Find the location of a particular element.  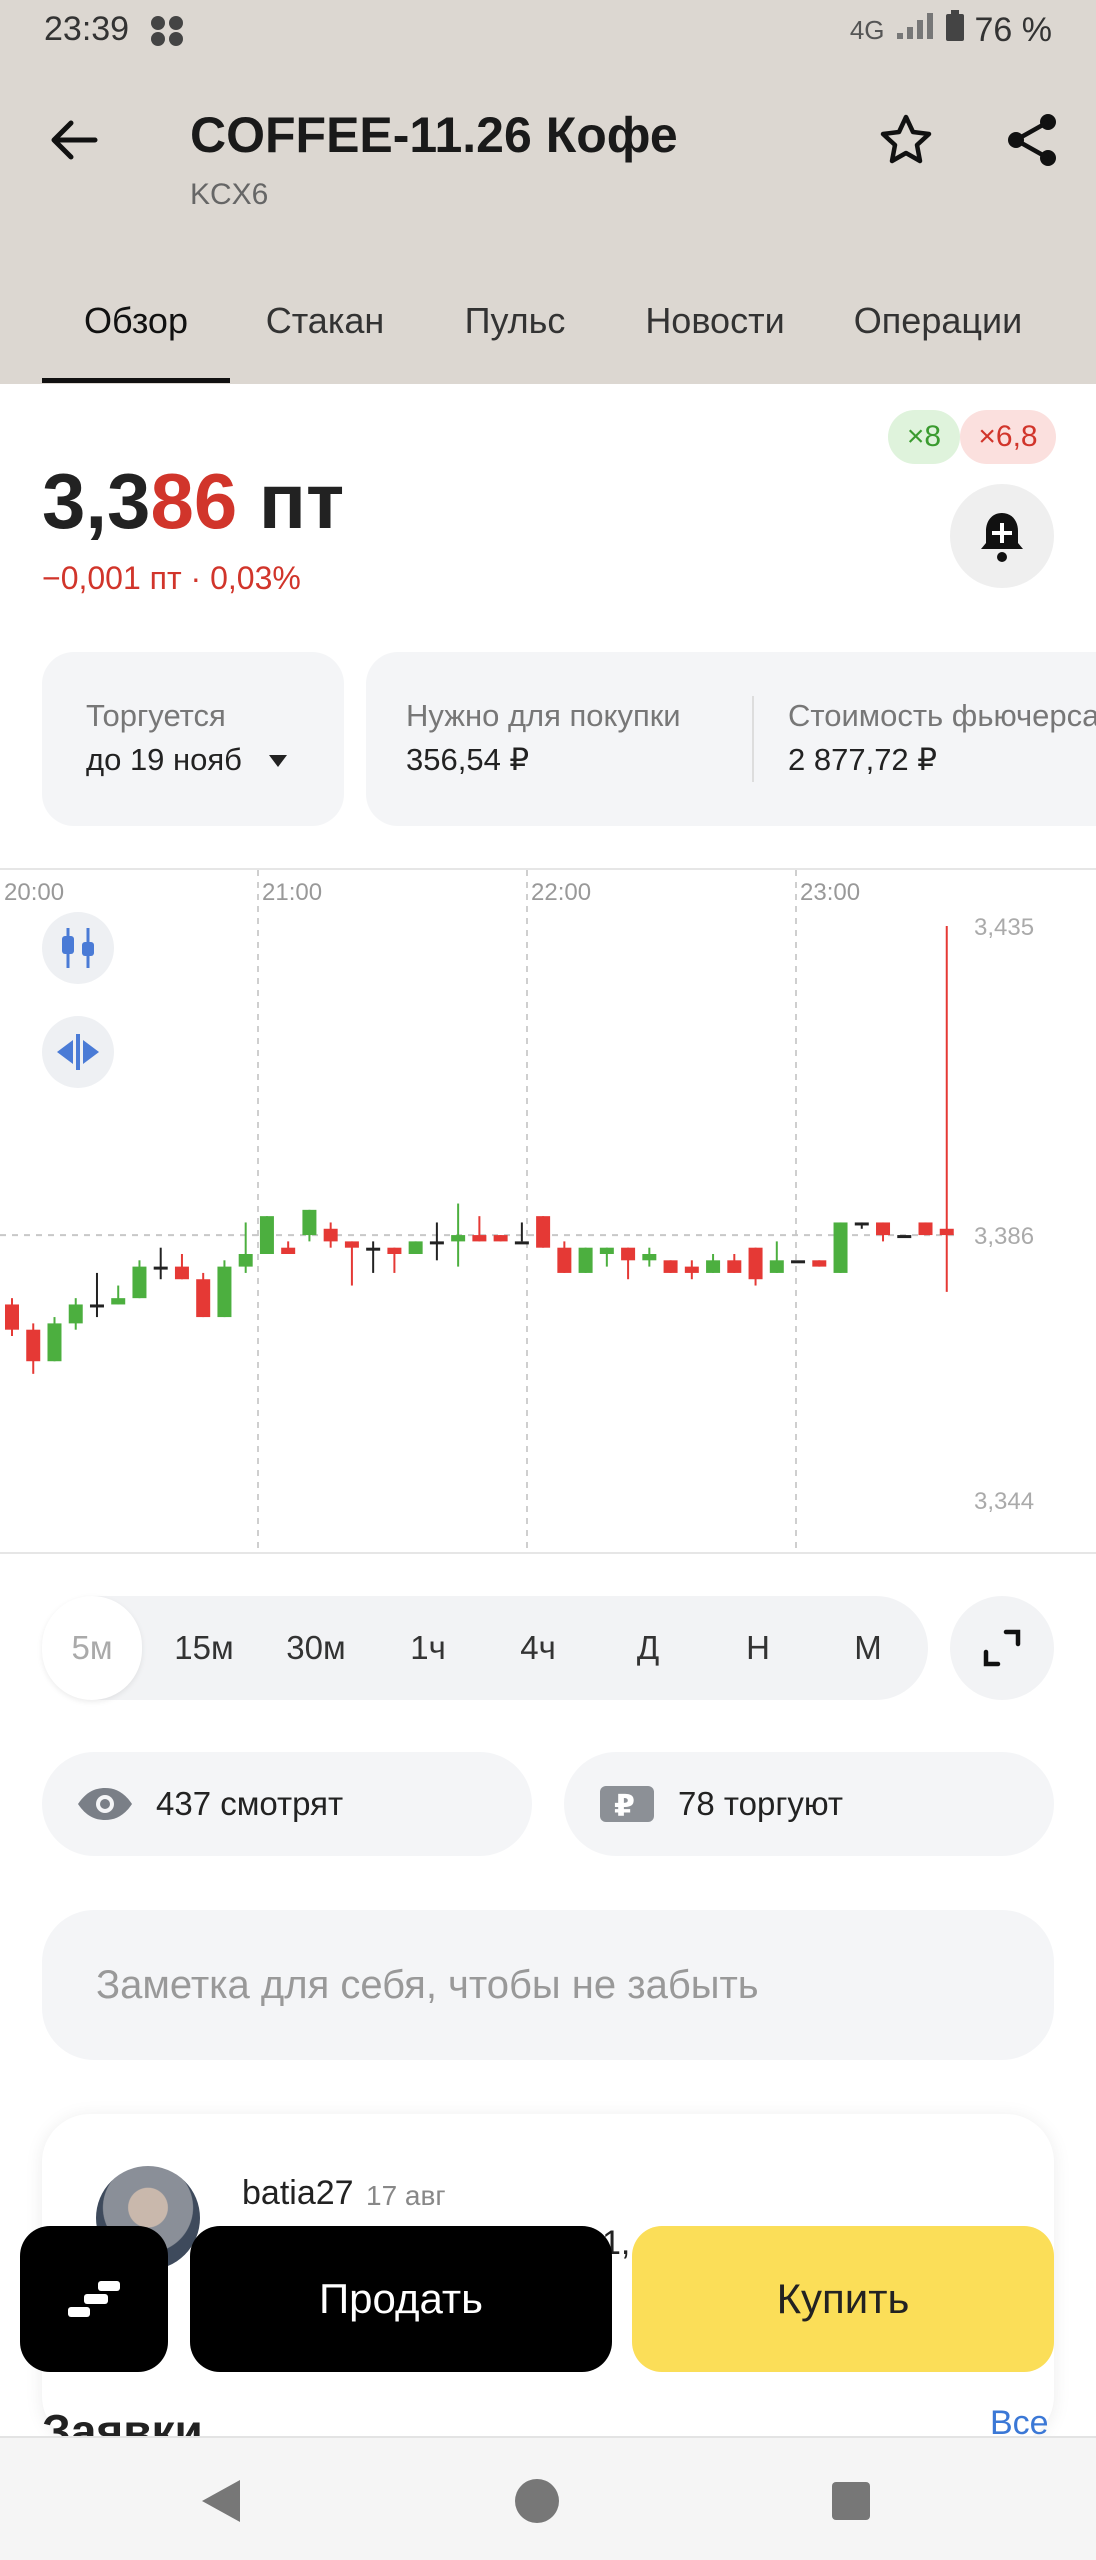

cost-label: Стоимость фьючерса is located at coordinates (942, 715).